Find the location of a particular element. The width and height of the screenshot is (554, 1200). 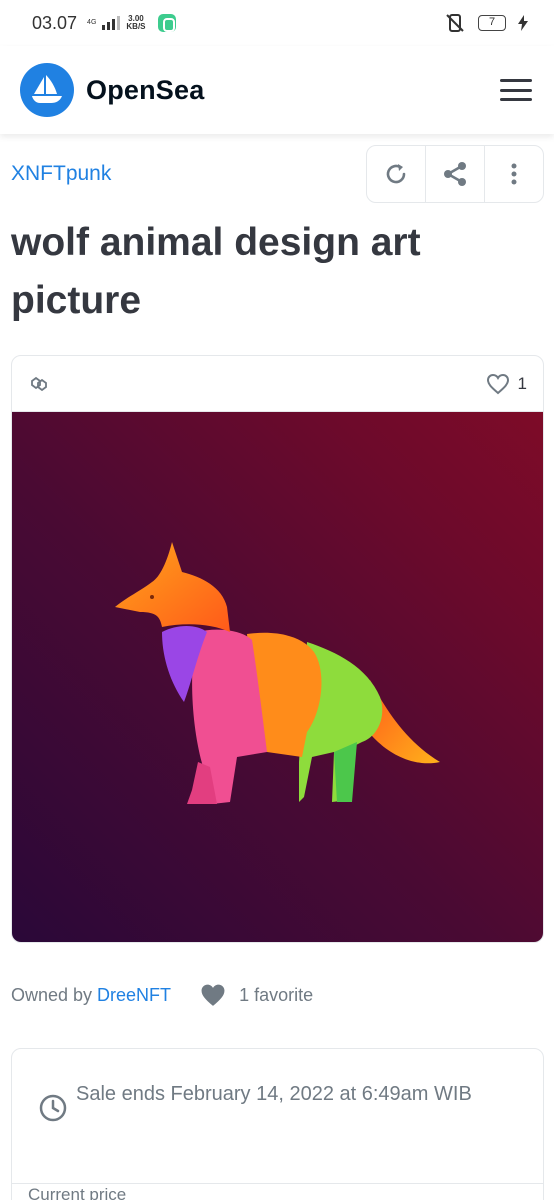

app-header: OpenSea is located at coordinates (277, 90).